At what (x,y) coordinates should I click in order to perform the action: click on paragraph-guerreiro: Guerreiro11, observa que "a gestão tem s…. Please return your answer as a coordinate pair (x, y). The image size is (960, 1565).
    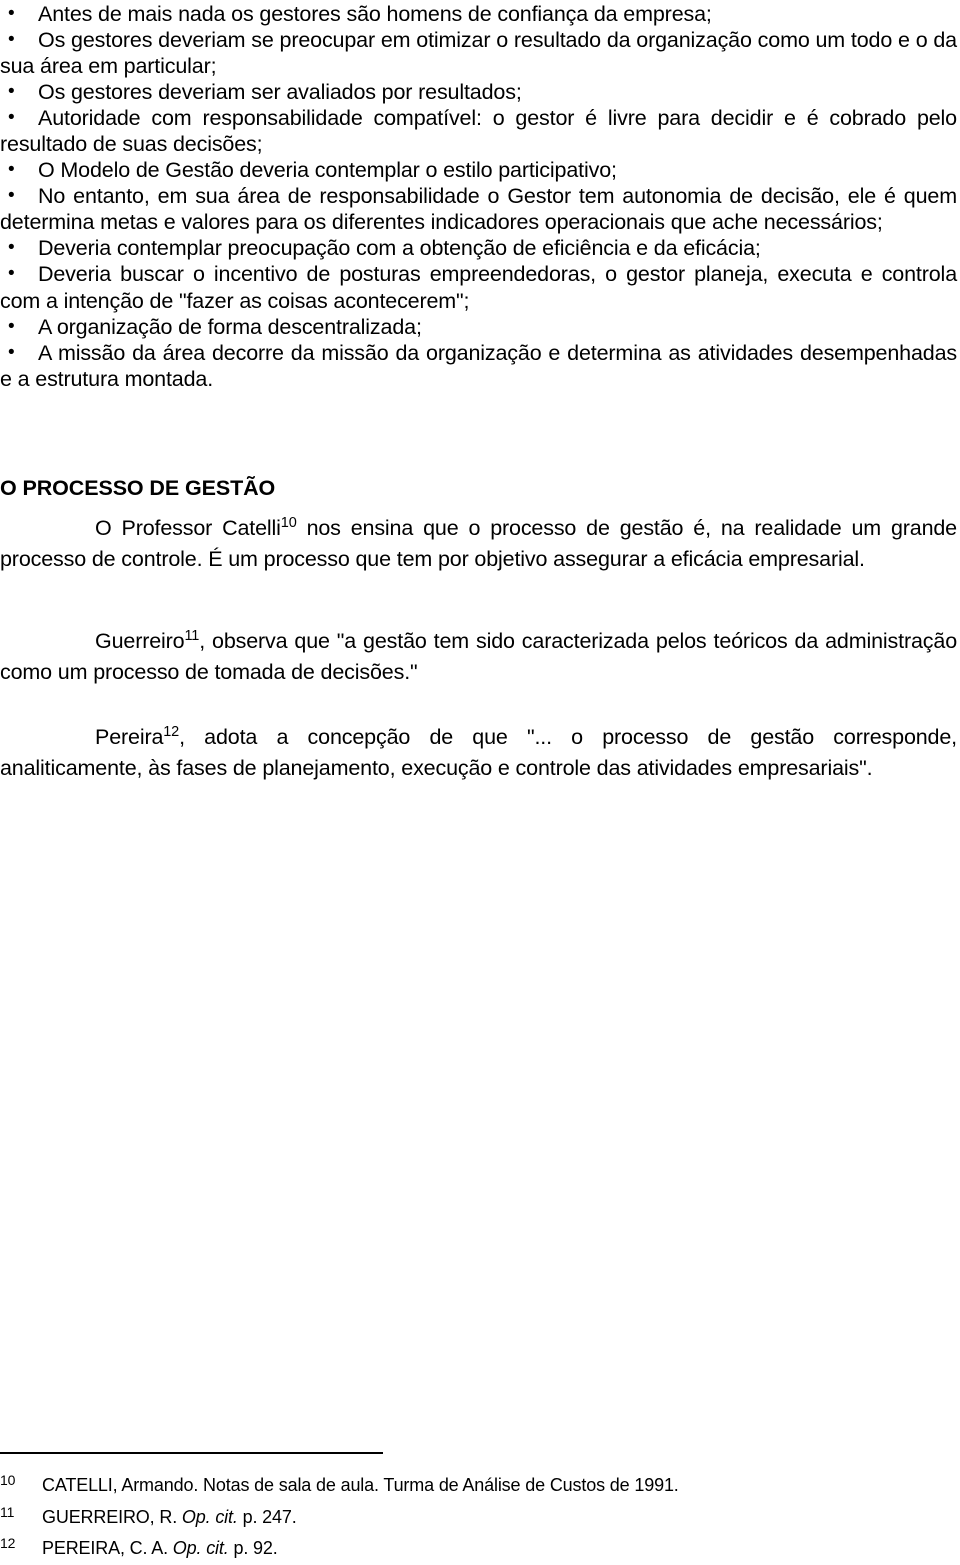
    Looking at the image, I should click on (478, 656).